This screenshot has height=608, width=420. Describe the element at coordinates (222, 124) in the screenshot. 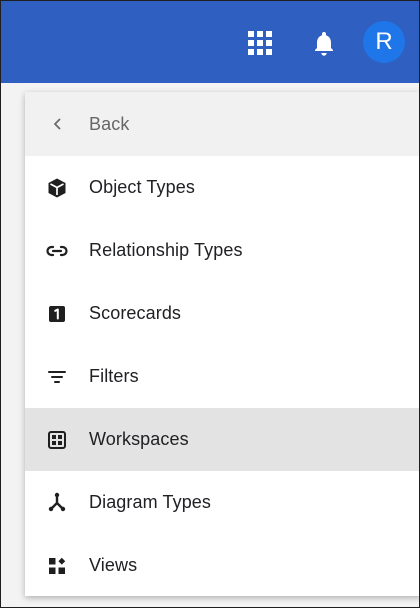

I see `back-button: Back` at that location.